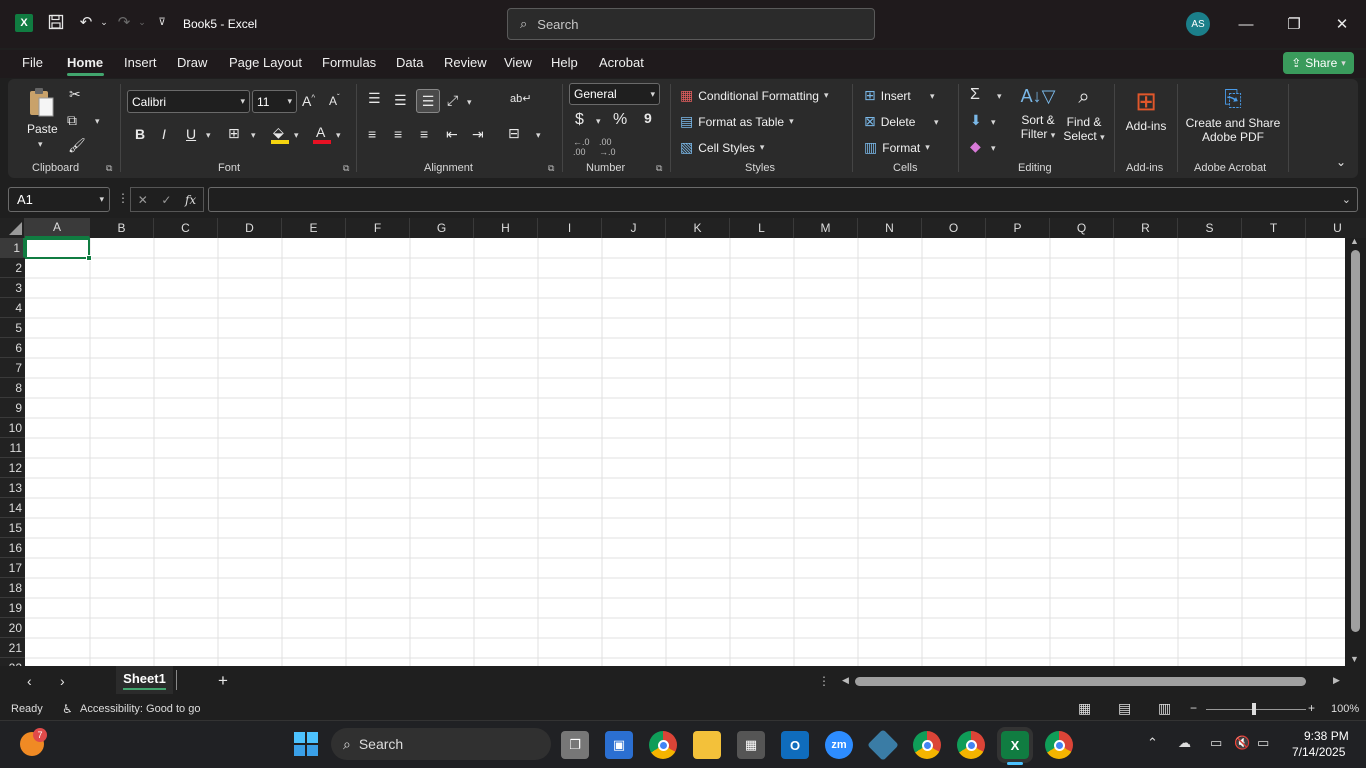 This screenshot has height=768, width=1366. I want to click on tab-formulas: Formulas, so click(349, 62).